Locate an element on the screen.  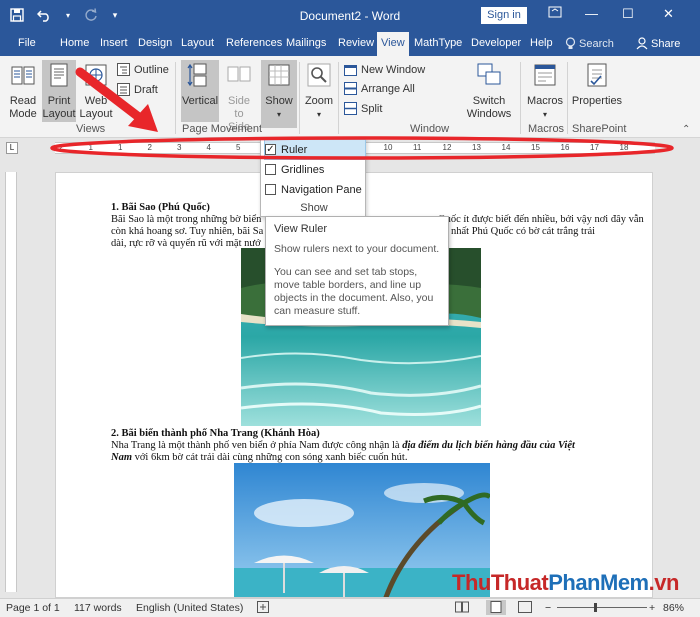
tooltip-title: View Ruler is located at coordinates (300, 229).